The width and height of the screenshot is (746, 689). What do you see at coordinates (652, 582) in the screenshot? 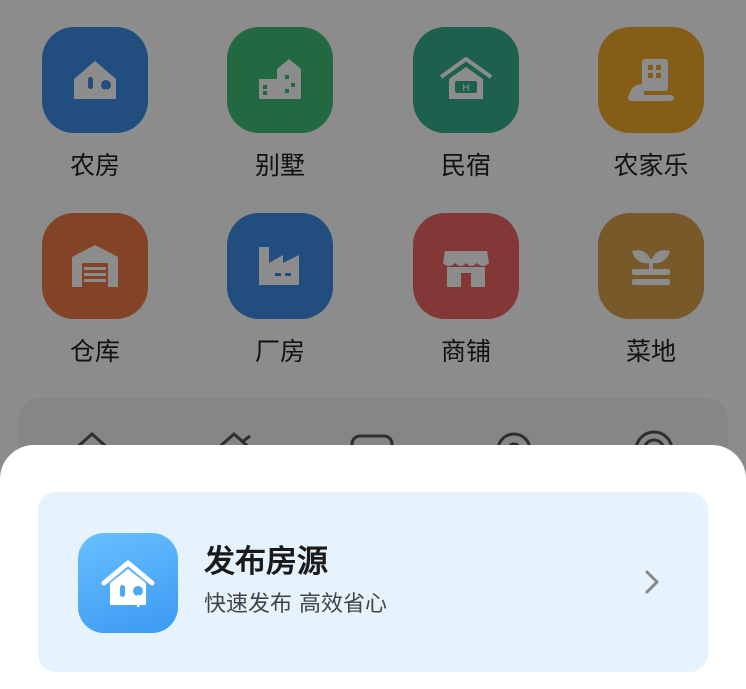
I see `chevron-right-icon` at bounding box center [652, 582].